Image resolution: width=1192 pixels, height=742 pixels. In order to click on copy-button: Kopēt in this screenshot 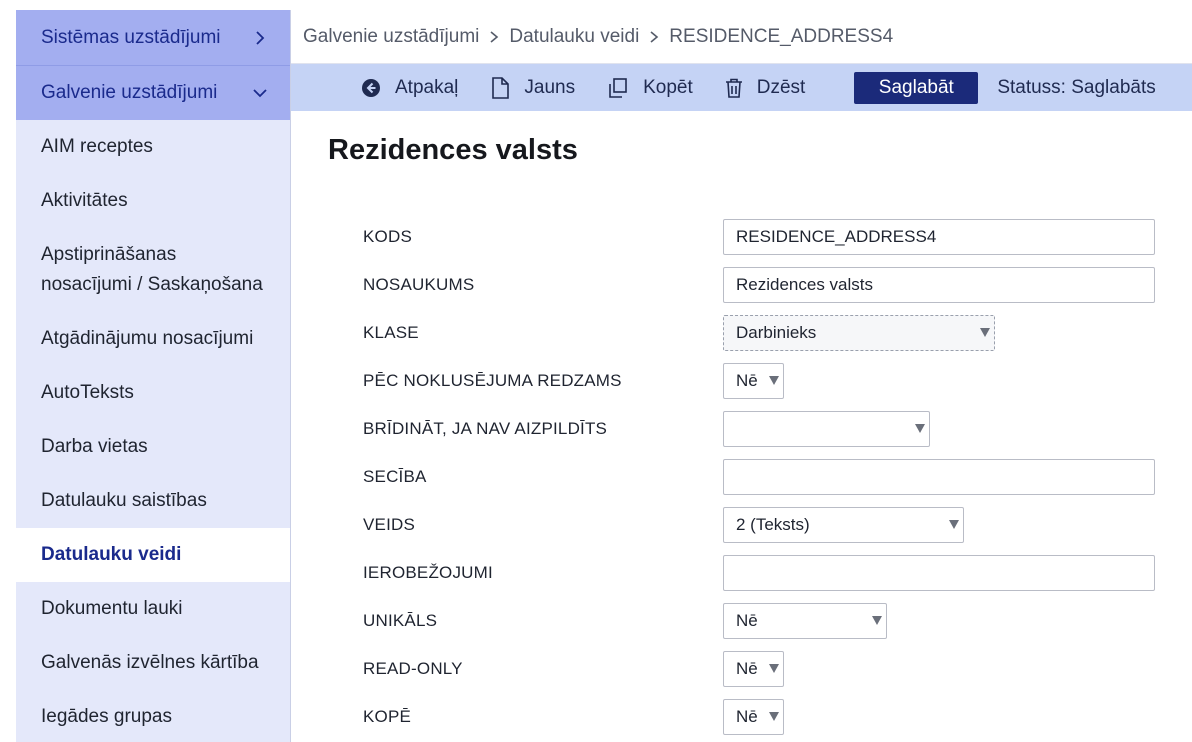, I will do `click(650, 88)`.